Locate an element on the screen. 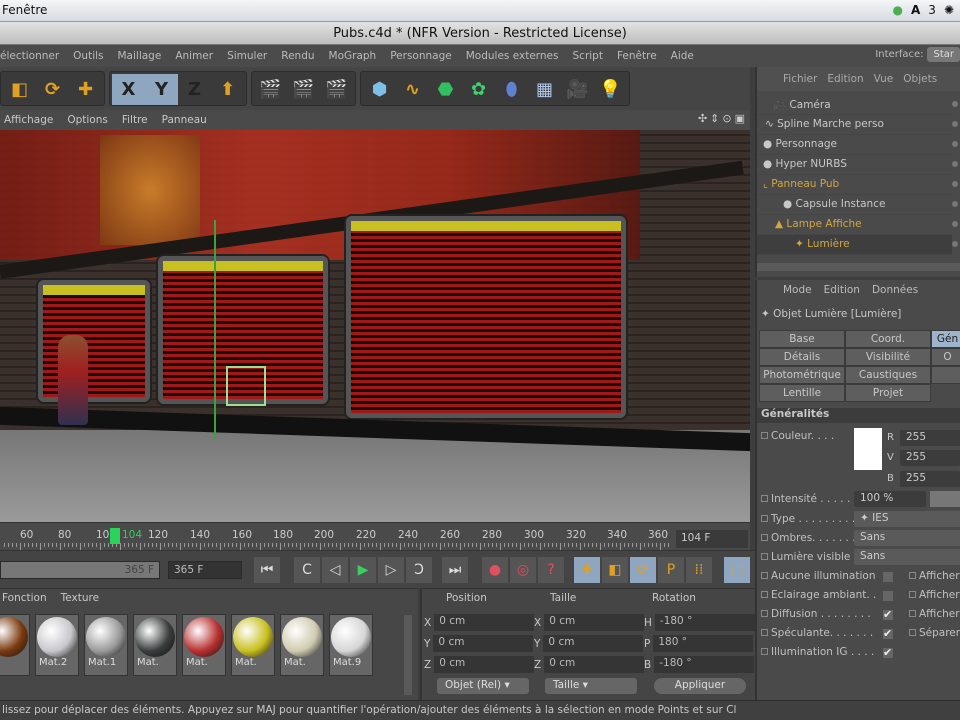 This screenshot has height=720, width=960. r-field: 255 is located at coordinates (930, 438).